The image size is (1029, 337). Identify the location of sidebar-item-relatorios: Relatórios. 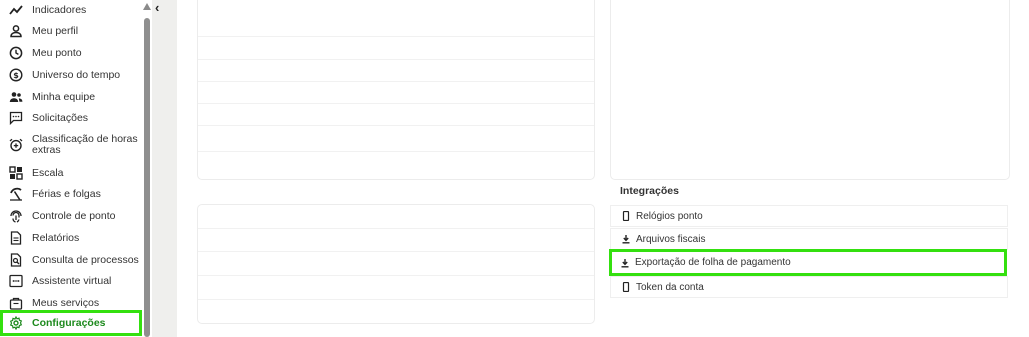
(71, 237).